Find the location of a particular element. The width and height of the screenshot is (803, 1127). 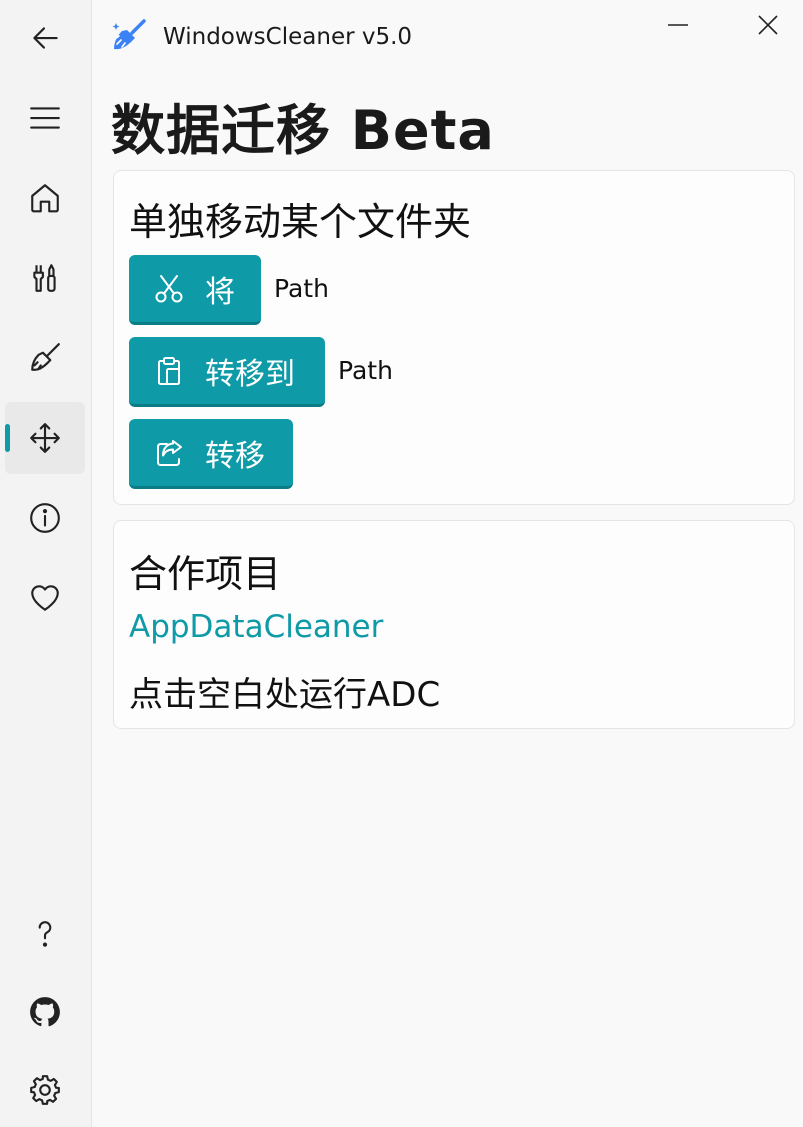

heart-icon is located at coordinates (45, 598).